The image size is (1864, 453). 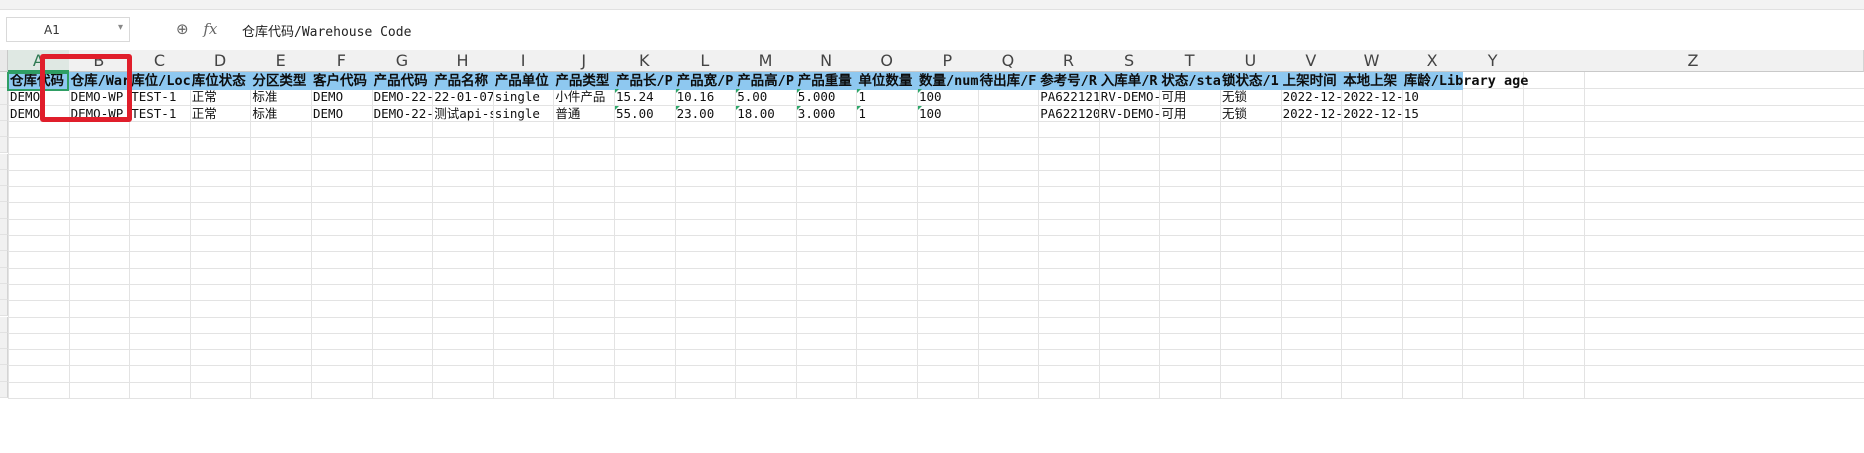 What do you see at coordinates (705, 97) in the screenshot?
I see `table-cell: 10.16` at bounding box center [705, 97].